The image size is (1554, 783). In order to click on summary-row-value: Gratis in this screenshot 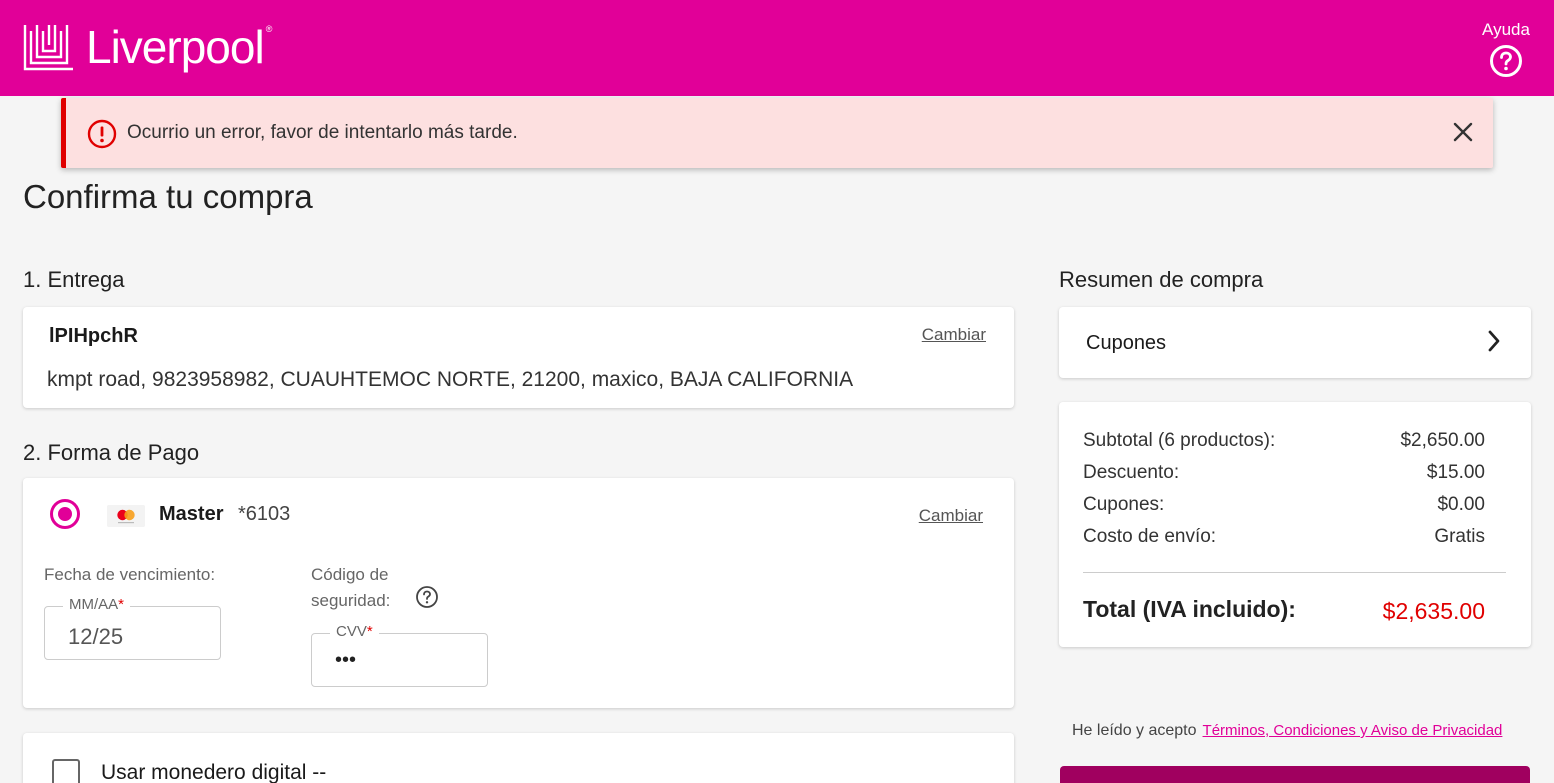, I will do `click(1459, 536)`.